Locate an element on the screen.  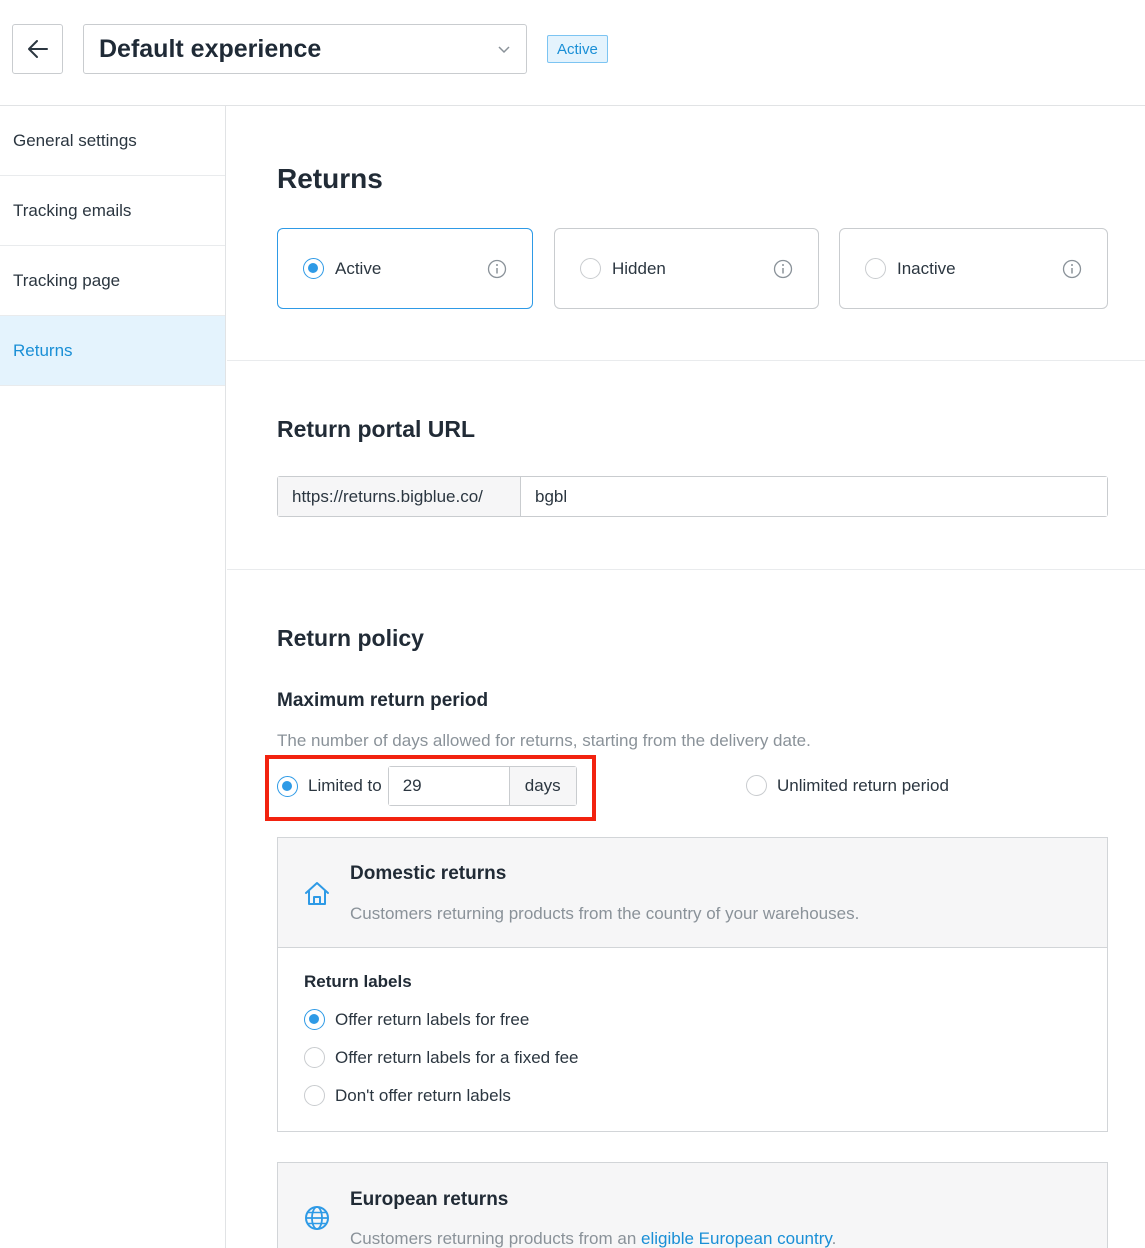
max-return-period-title: Maximum return period is located at coordinates (383, 700).